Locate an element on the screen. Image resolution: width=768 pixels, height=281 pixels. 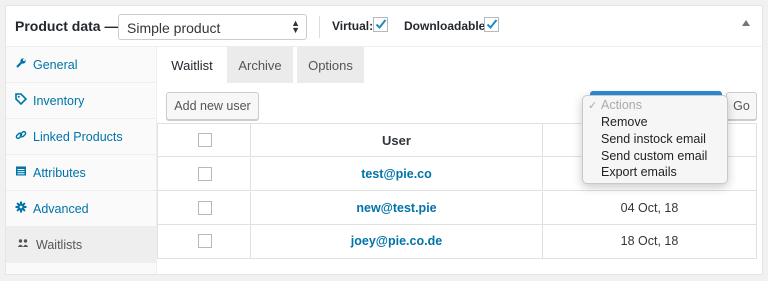
sidebar-item-attributes: Attributes is located at coordinates (81, 173).